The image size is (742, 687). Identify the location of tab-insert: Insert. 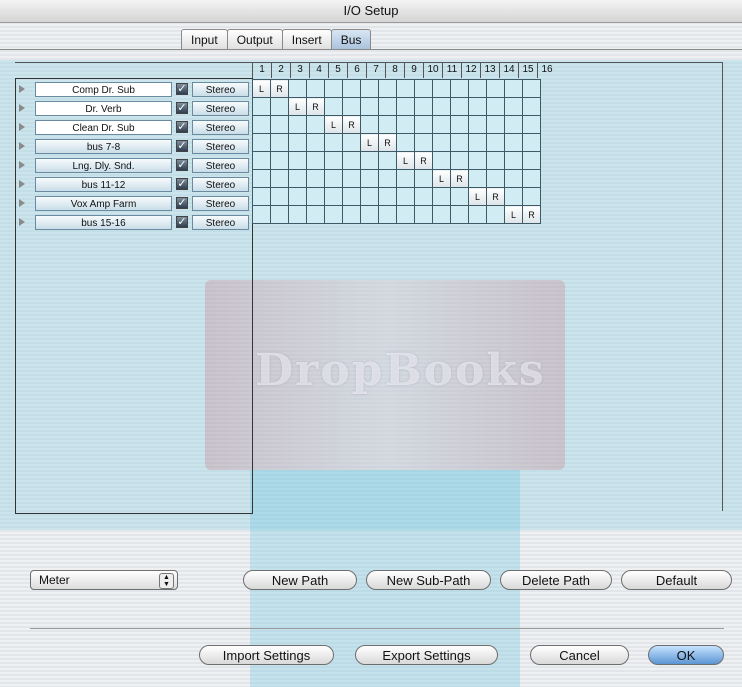
(306, 39).